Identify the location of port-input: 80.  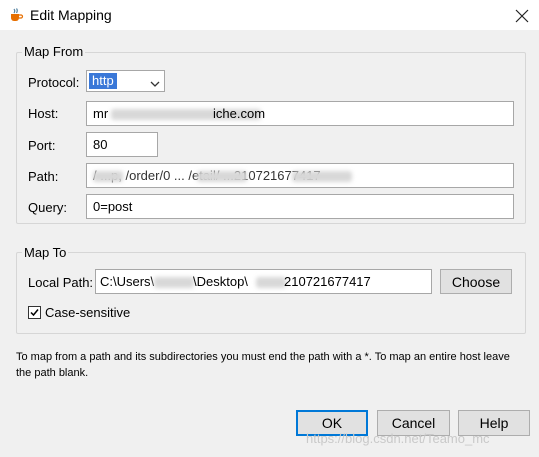
(122, 144).